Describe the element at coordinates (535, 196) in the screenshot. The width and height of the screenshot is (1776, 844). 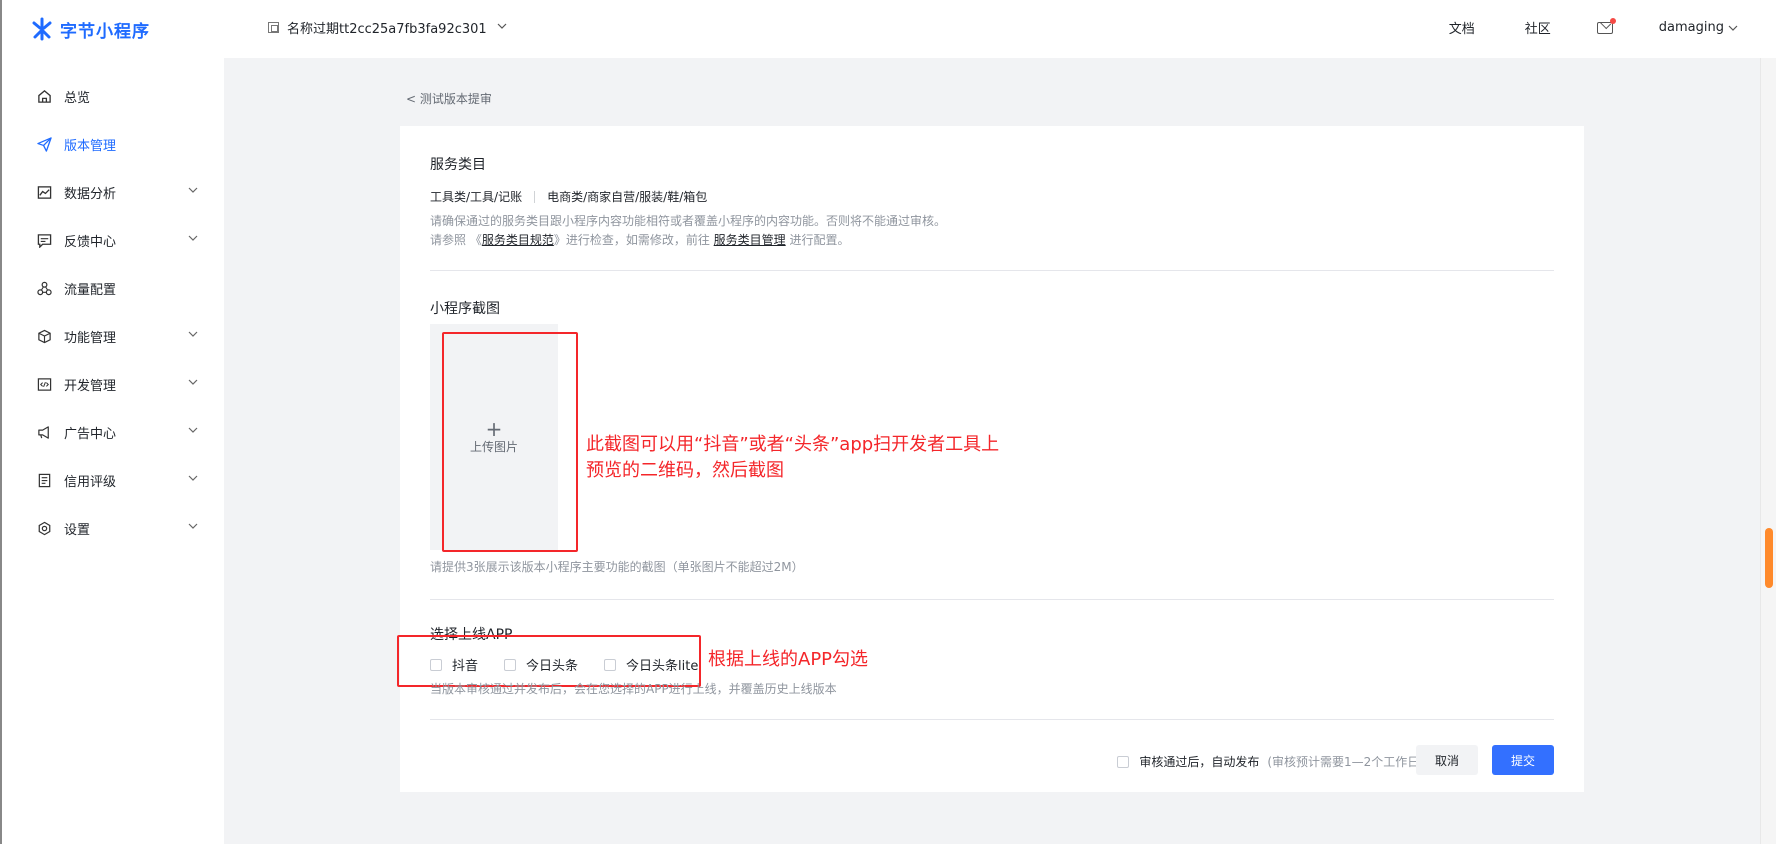
I see `divider` at that location.